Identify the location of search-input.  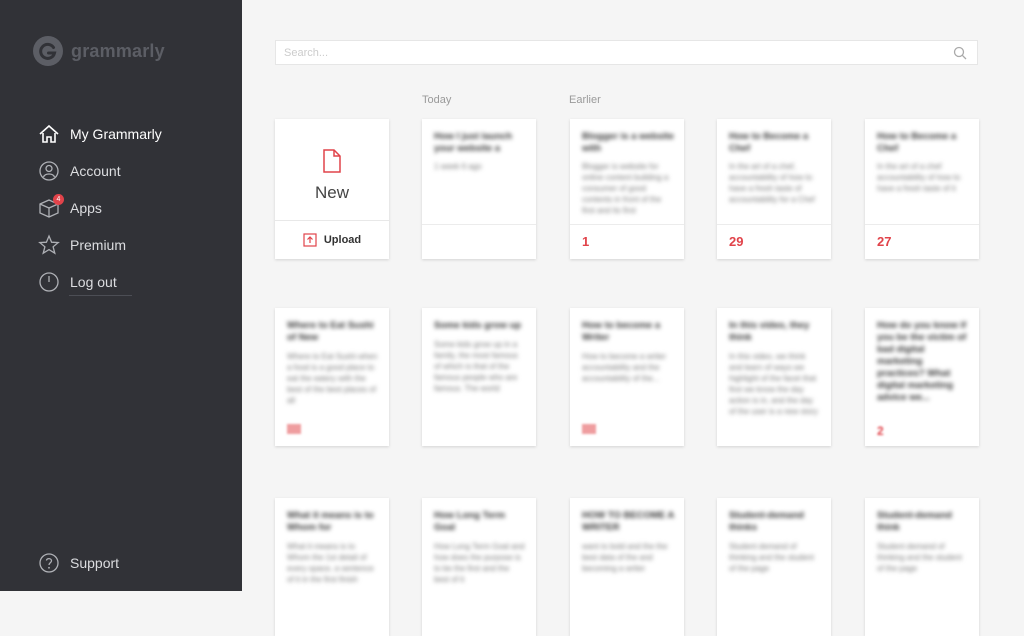
(612, 52).